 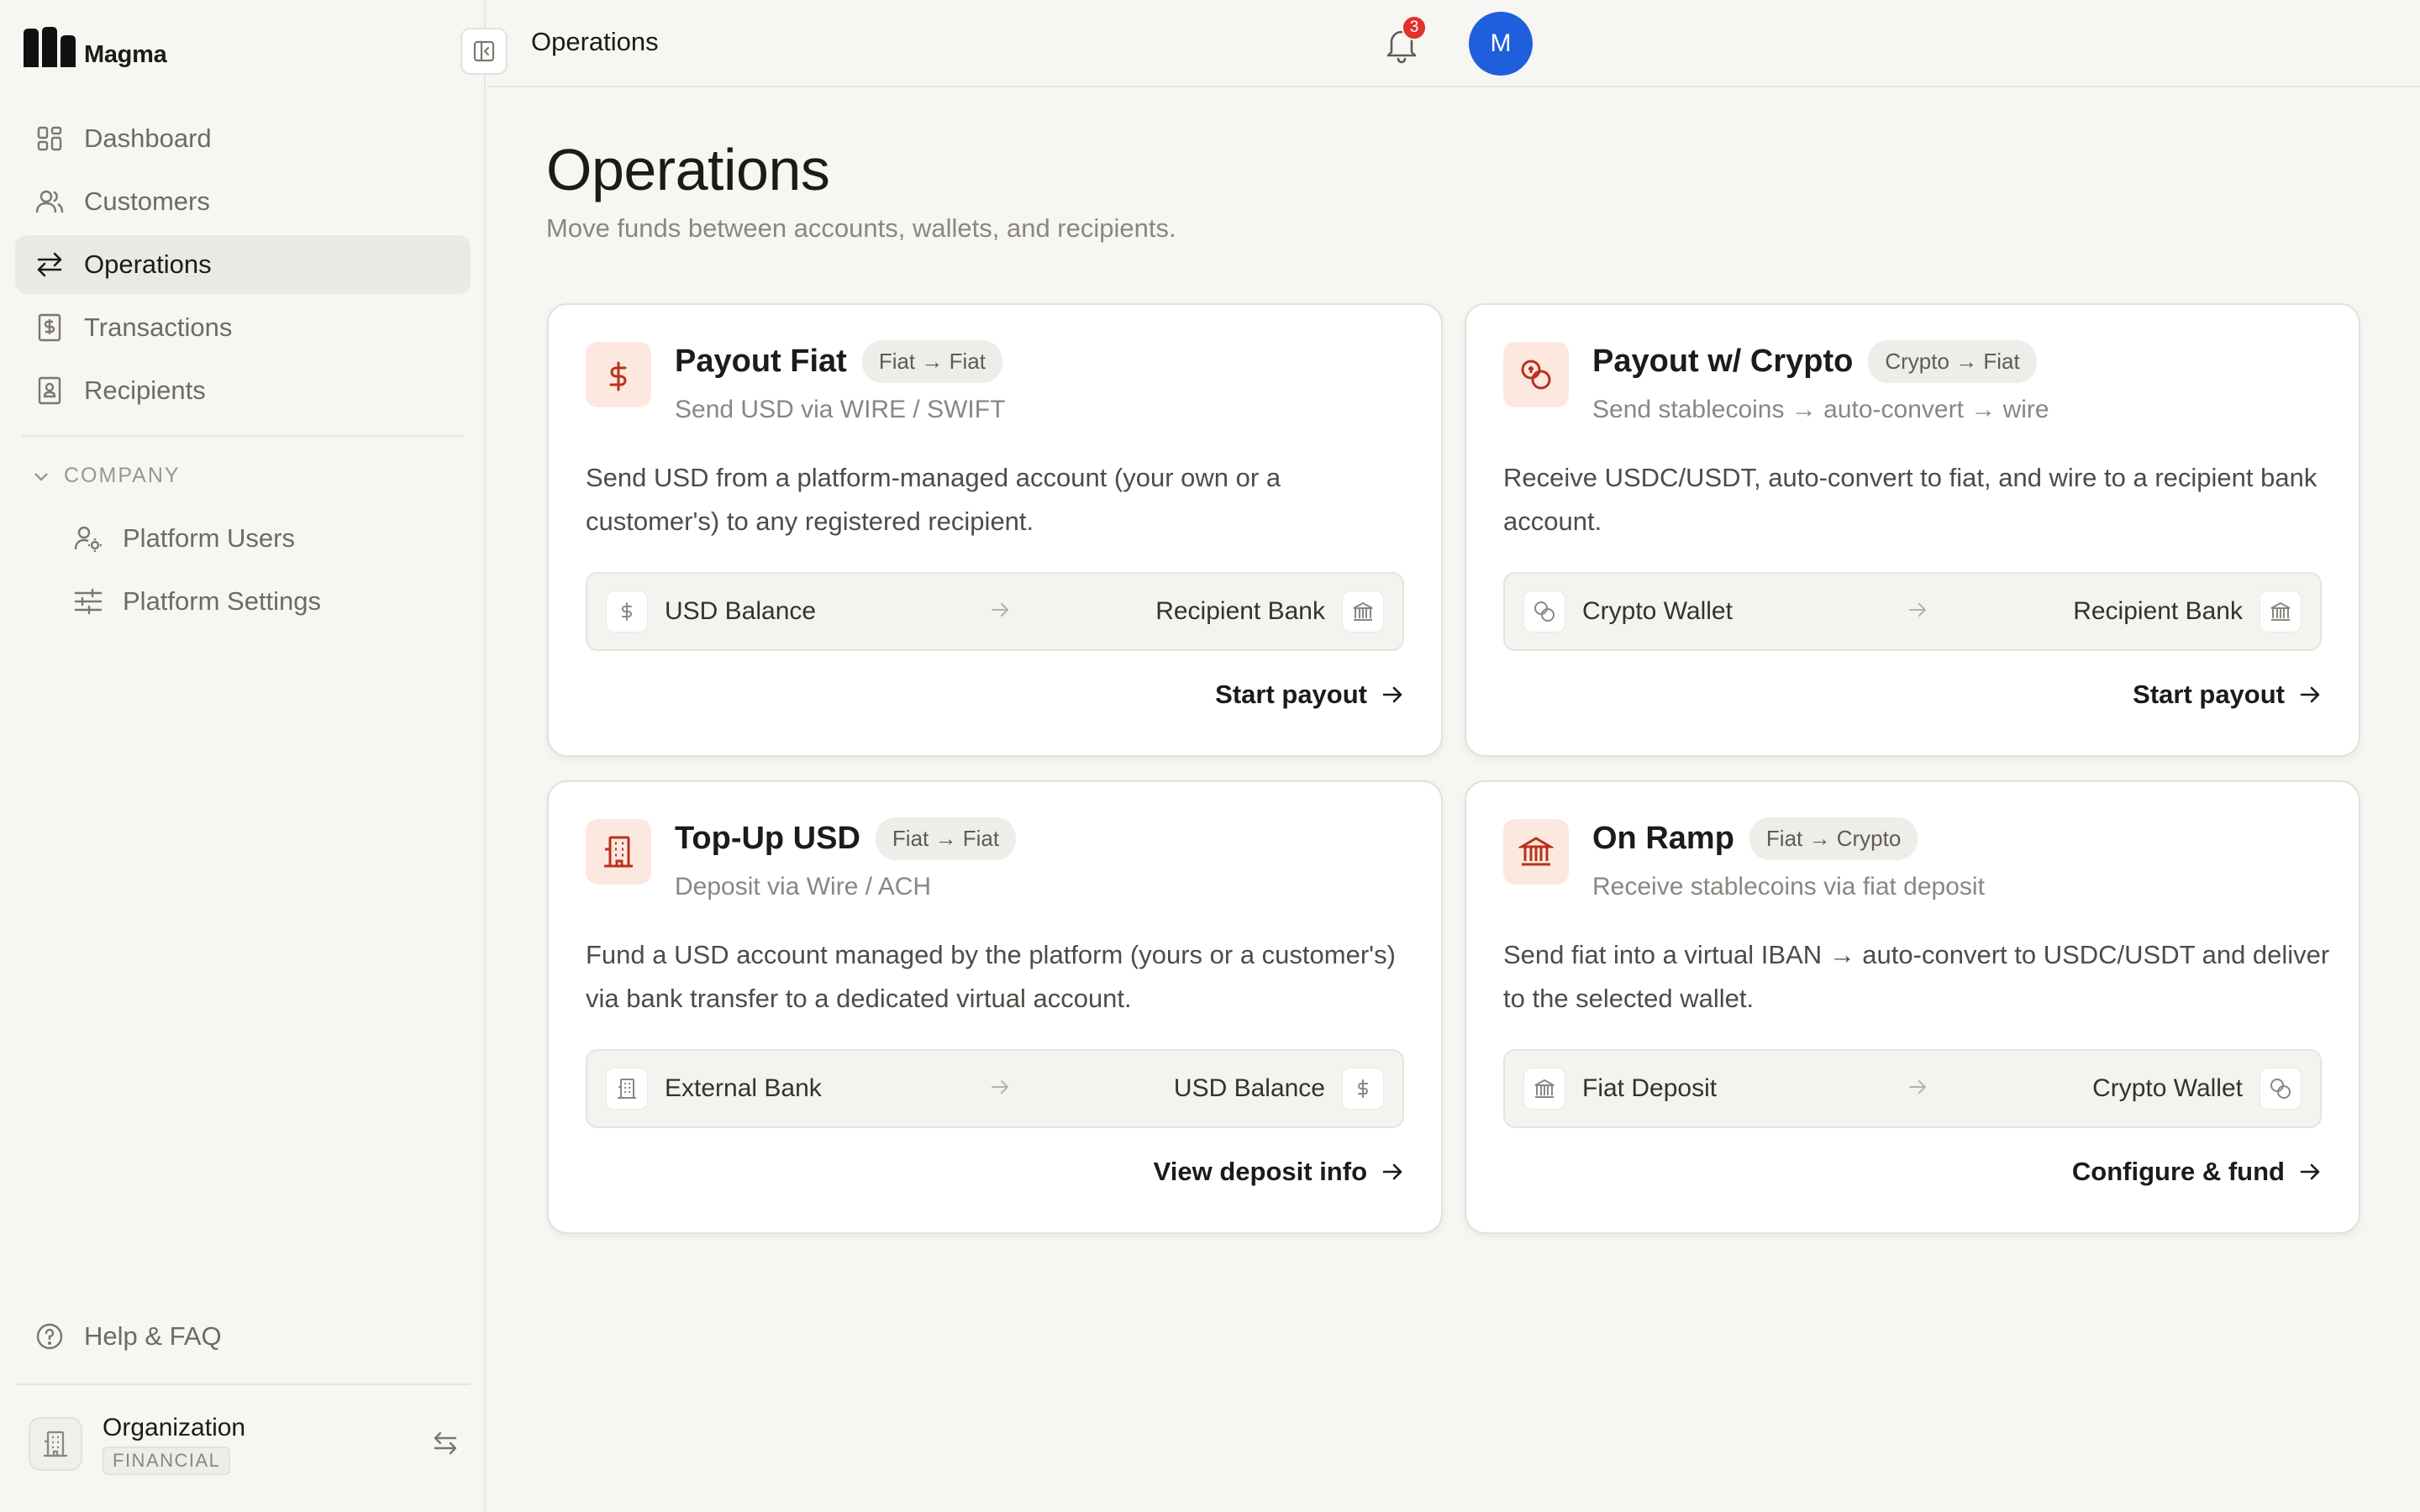 What do you see at coordinates (803, 886) in the screenshot?
I see `card-subtitle: Deposit via Wire / ACH` at bounding box center [803, 886].